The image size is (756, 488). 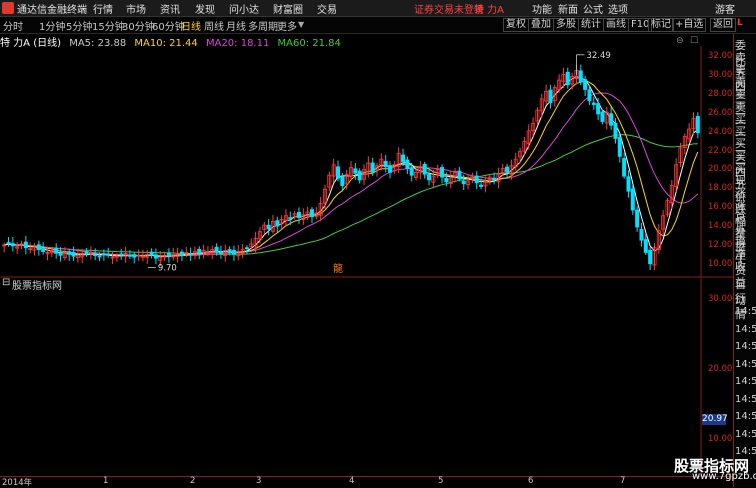 What do you see at coordinates (720, 188) in the screenshot?
I see `price-tick: 18.00` at bounding box center [720, 188].